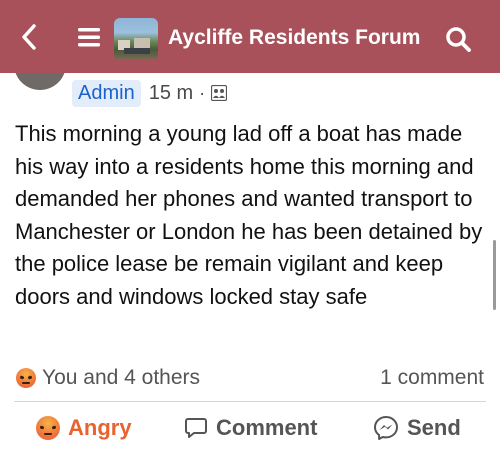  Describe the element at coordinates (29, 37) in the screenshot. I see `chevron-left-icon` at that location.